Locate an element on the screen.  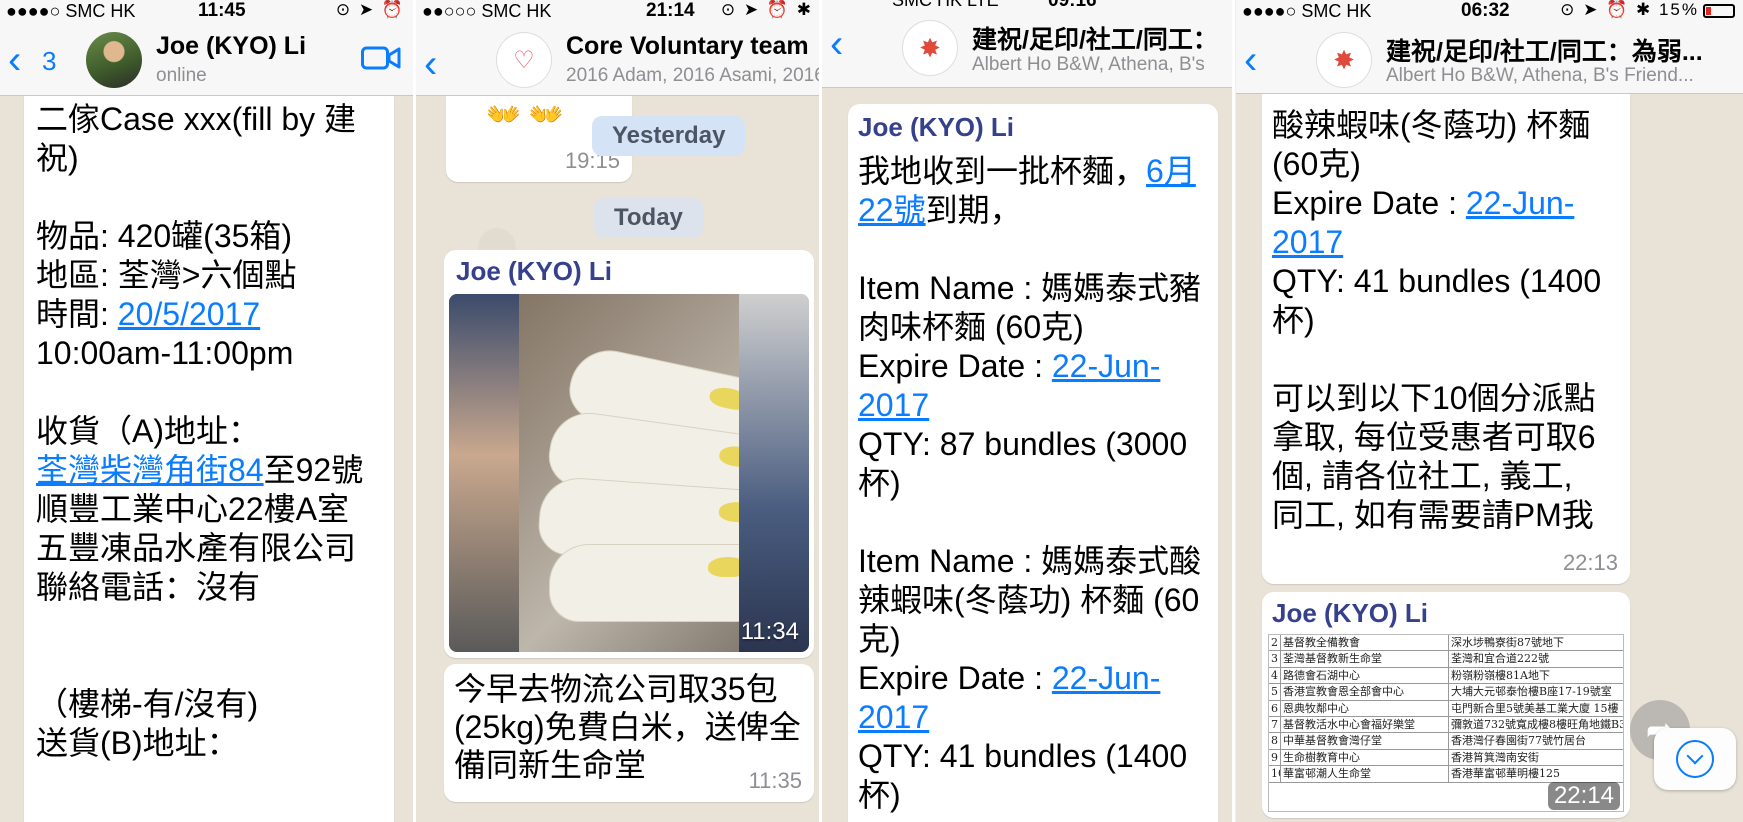
chat-header: ‹ 3 Joe (KYO) Li online is located at coordinates (206, 60).